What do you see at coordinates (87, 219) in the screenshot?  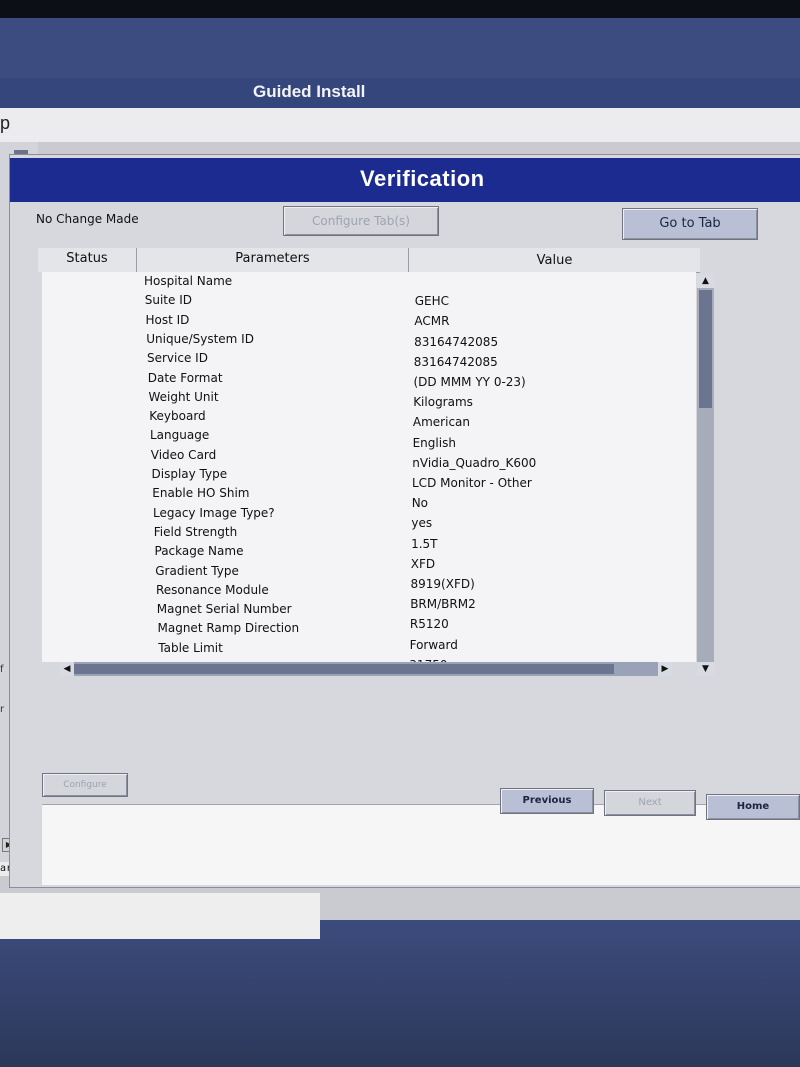 I see `change-status-message: No Change Made` at bounding box center [87, 219].